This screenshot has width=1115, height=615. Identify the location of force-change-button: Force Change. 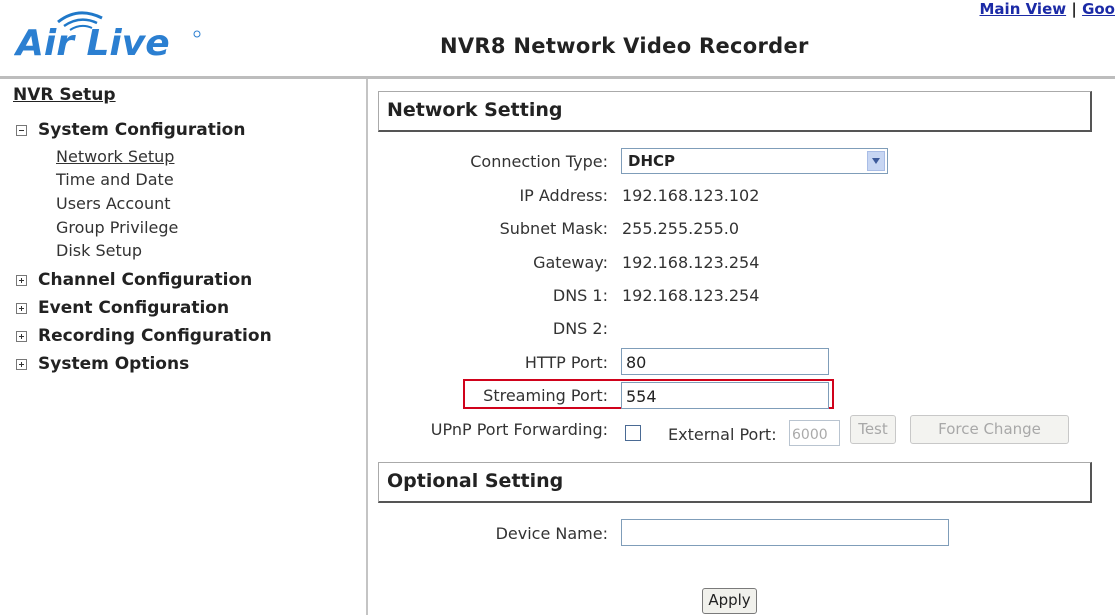
(989, 429).